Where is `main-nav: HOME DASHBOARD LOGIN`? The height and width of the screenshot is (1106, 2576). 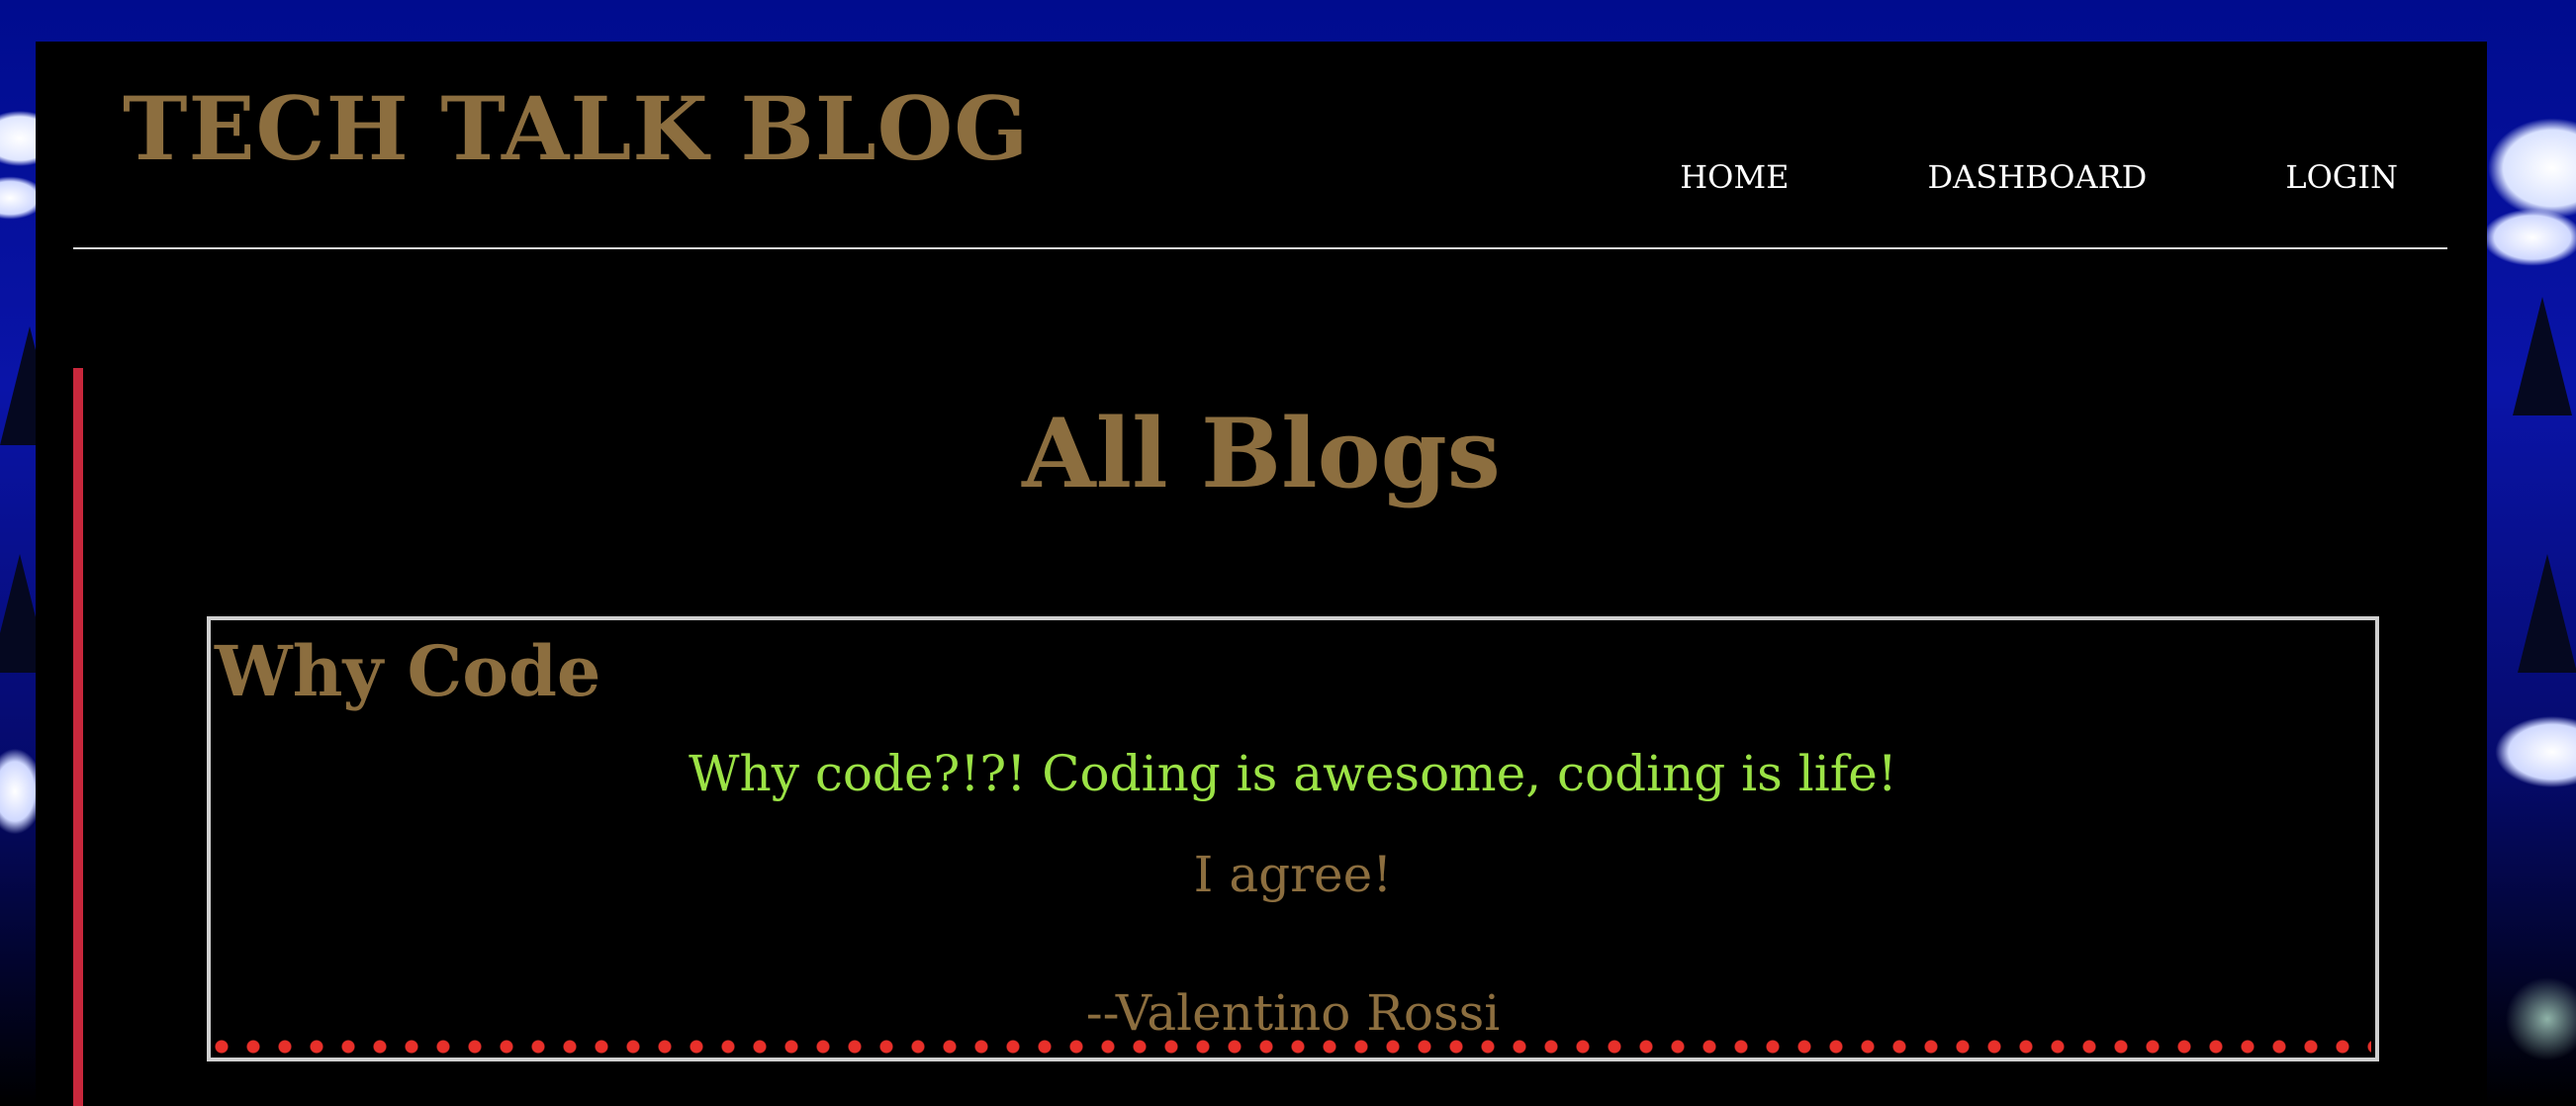
main-nav: HOME DASHBOARD LOGIN is located at coordinates (2039, 177).